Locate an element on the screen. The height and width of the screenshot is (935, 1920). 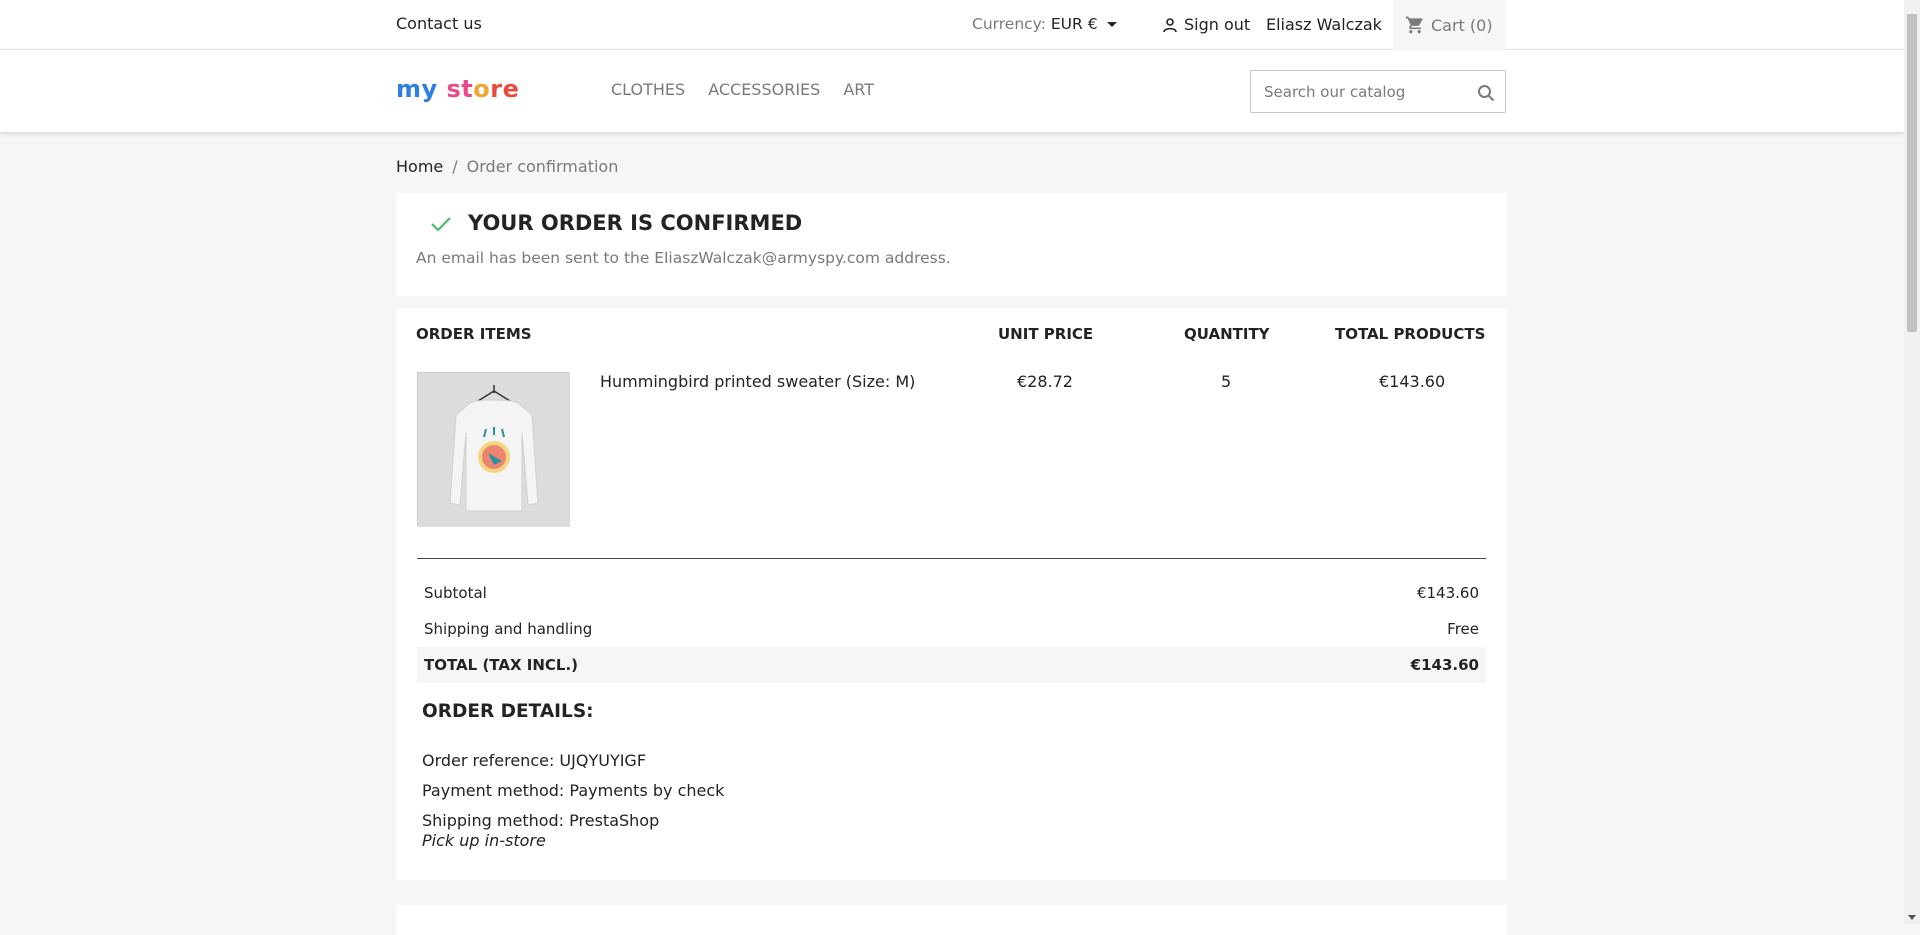
user-icon is located at coordinates (1170, 24).